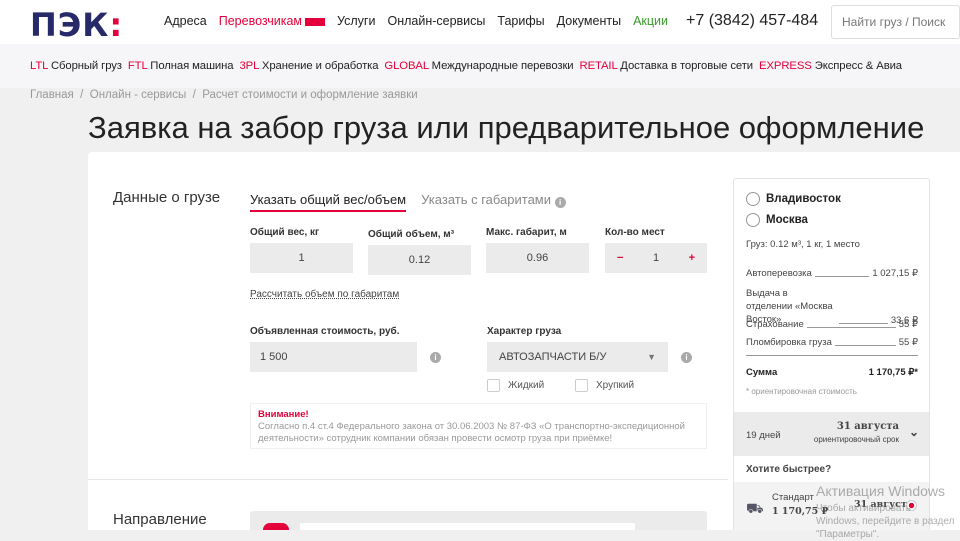 This screenshot has width=960, height=541. What do you see at coordinates (411, 234) in the screenshot?
I see `volume-label: Общий объем, м³` at bounding box center [411, 234].